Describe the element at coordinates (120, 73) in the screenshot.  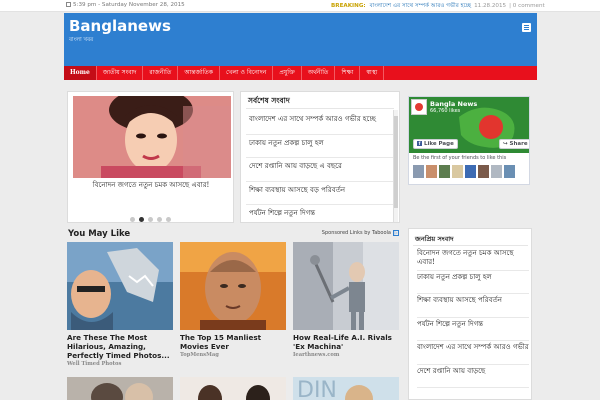
I see `nav-item: জাতীয় সংবাদ` at that location.